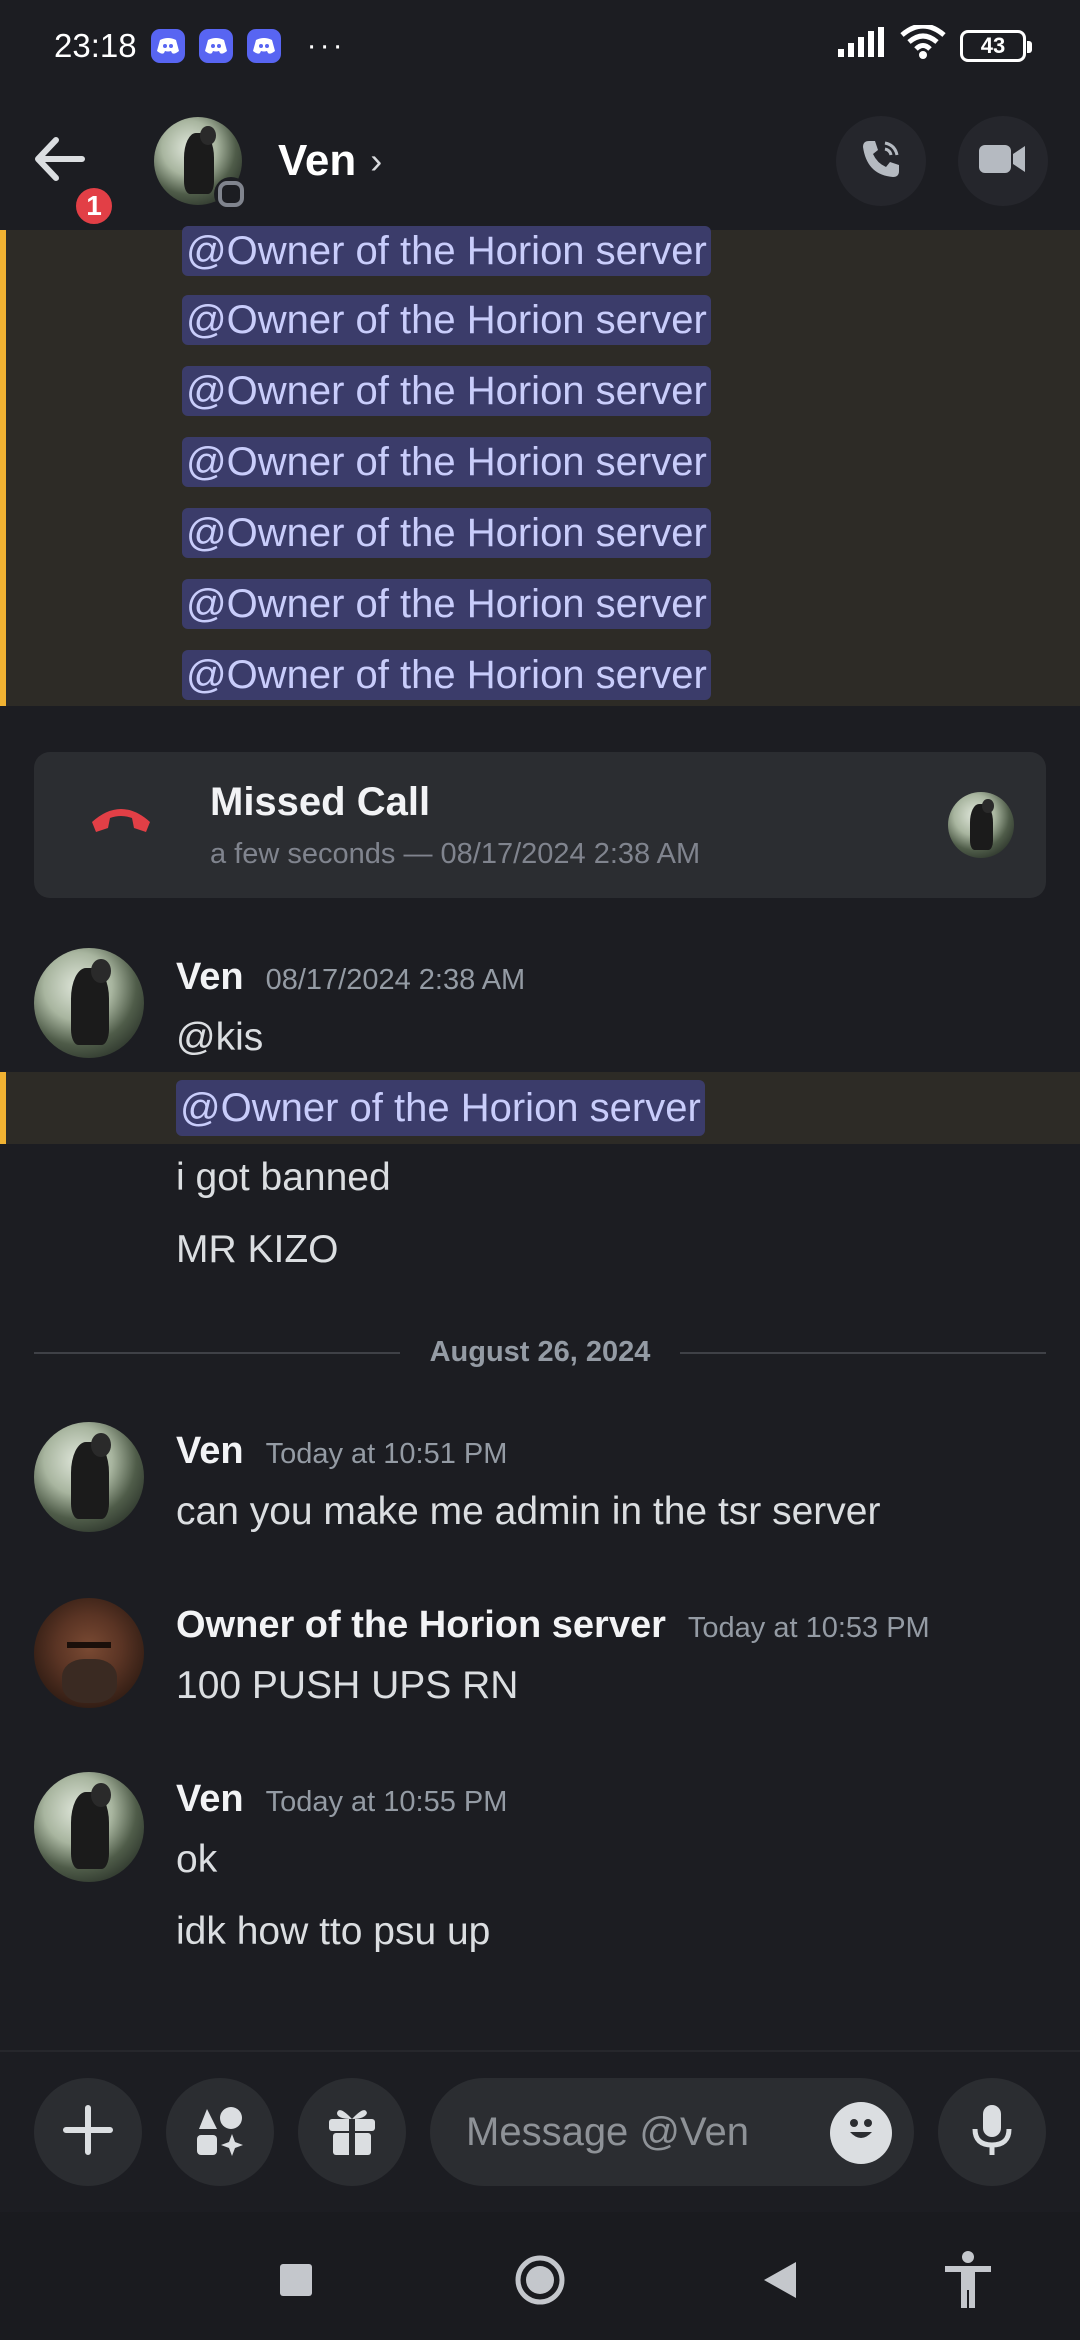 The width and height of the screenshot is (1080, 2340). Describe the element at coordinates (333, 1931) in the screenshot. I see `message-text: idk how tto psu up` at that location.